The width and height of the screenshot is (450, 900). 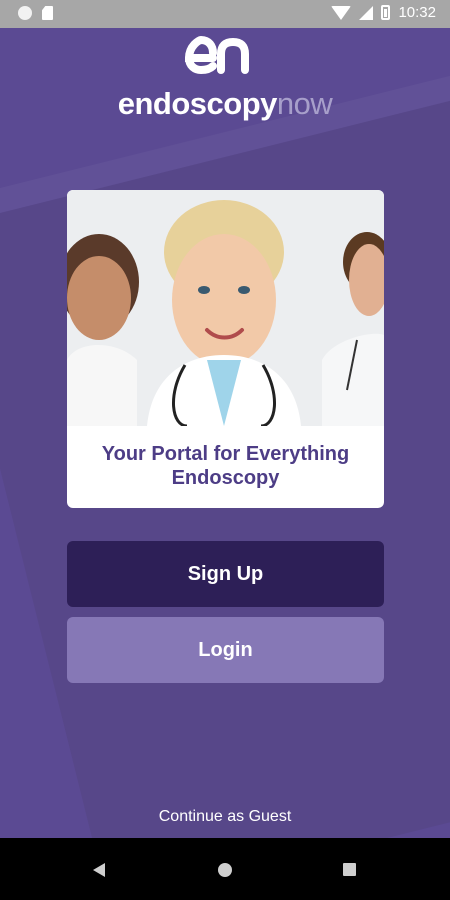 What do you see at coordinates (225, 14) in the screenshot?
I see `status-bar: 10:32` at bounding box center [225, 14].